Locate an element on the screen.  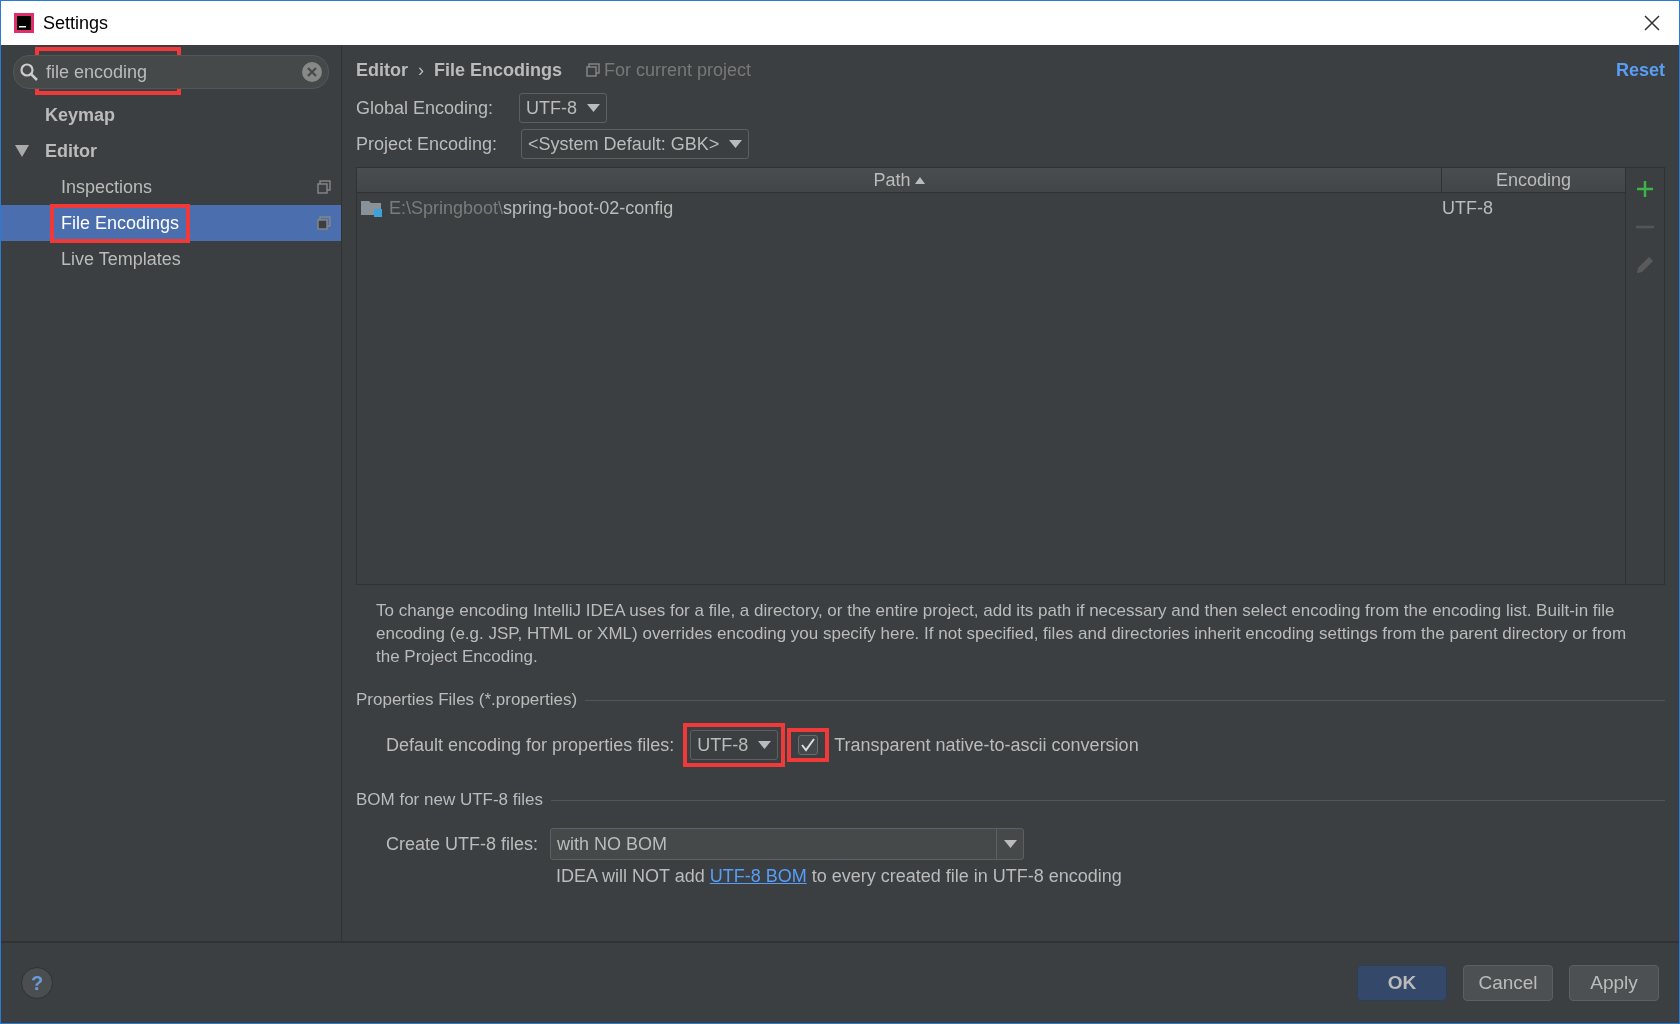
checkbox is located at coordinates (808, 745).